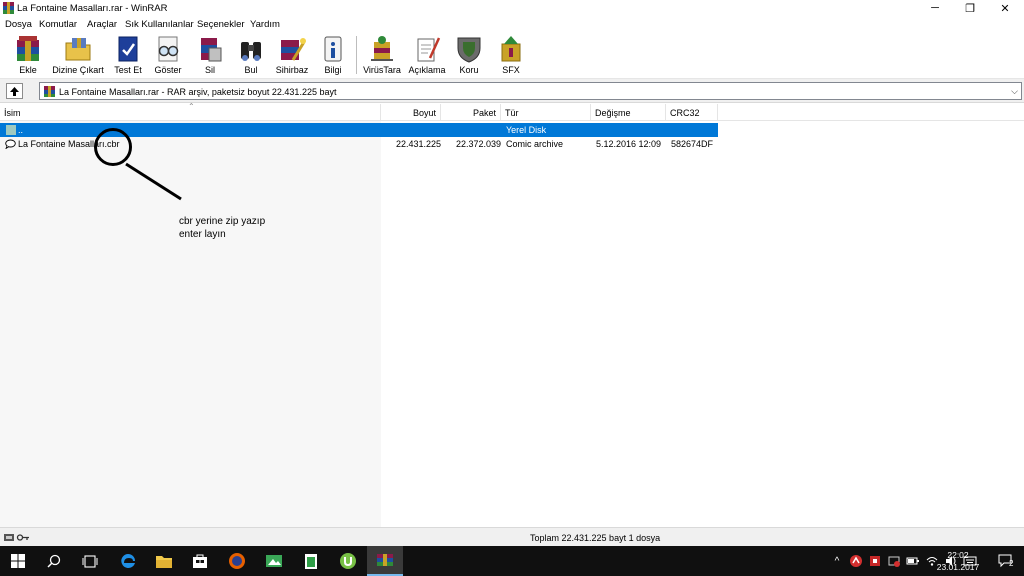 The width and height of the screenshot is (1024, 576). What do you see at coordinates (293, 49) in the screenshot?
I see `wizard-icon` at bounding box center [293, 49].